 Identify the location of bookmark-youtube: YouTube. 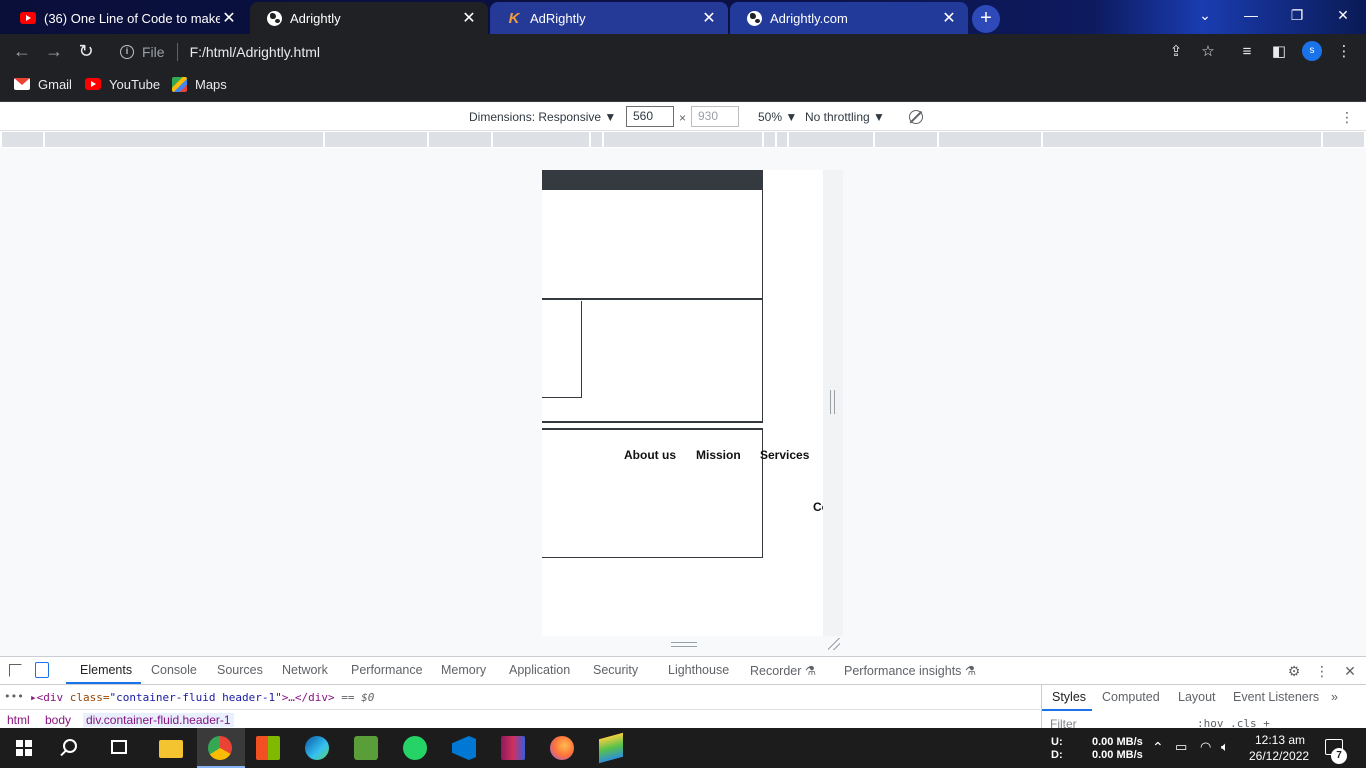
(122, 84).